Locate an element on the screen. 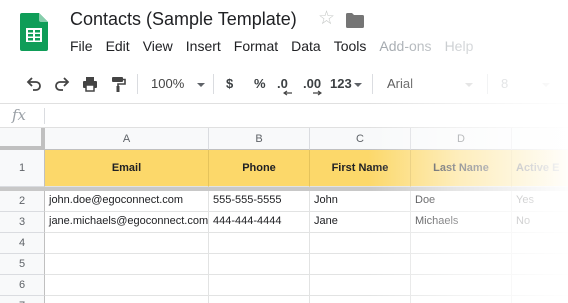 This screenshot has width=568, height=303. increase-decimals-button: .00 is located at coordinates (312, 85).